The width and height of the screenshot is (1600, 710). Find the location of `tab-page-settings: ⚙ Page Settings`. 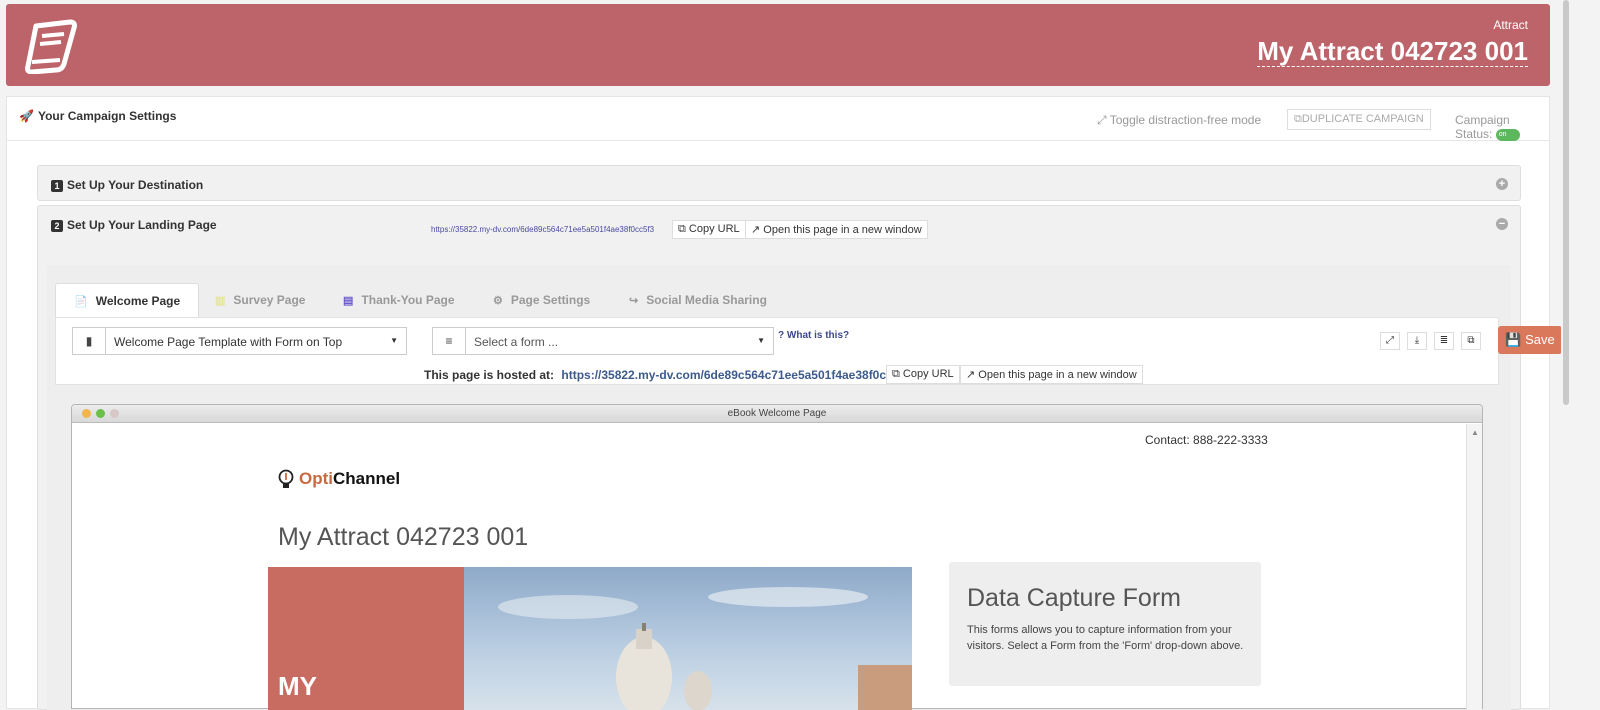

tab-page-settings: ⚙ Page Settings is located at coordinates (541, 300).